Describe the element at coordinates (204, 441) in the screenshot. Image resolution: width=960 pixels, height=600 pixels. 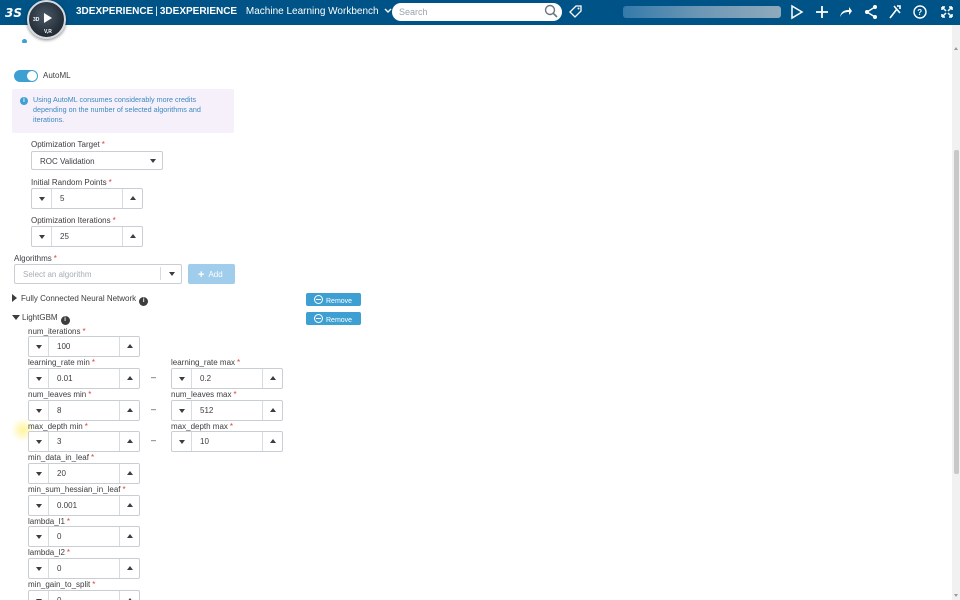
I see `max-depth-max-value: 10` at that location.